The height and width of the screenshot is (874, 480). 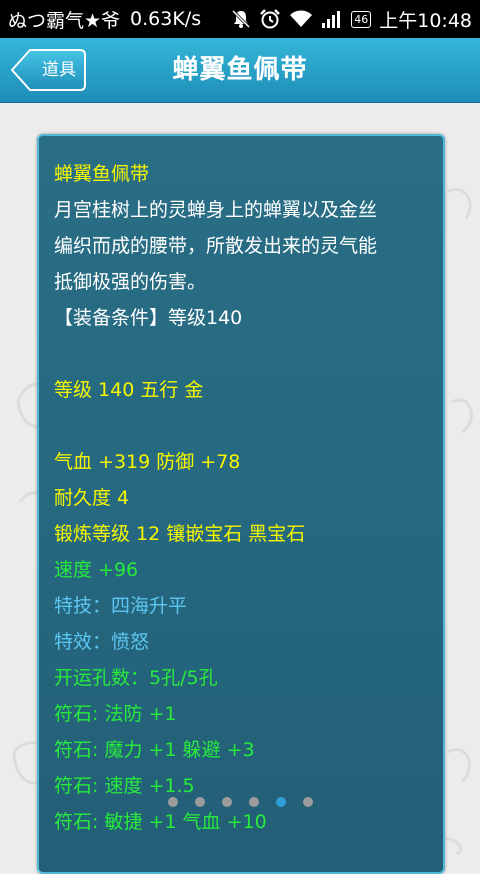 I want to click on item-attribute-line: 开运孔数：5孔/5孔, so click(x=136, y=678).